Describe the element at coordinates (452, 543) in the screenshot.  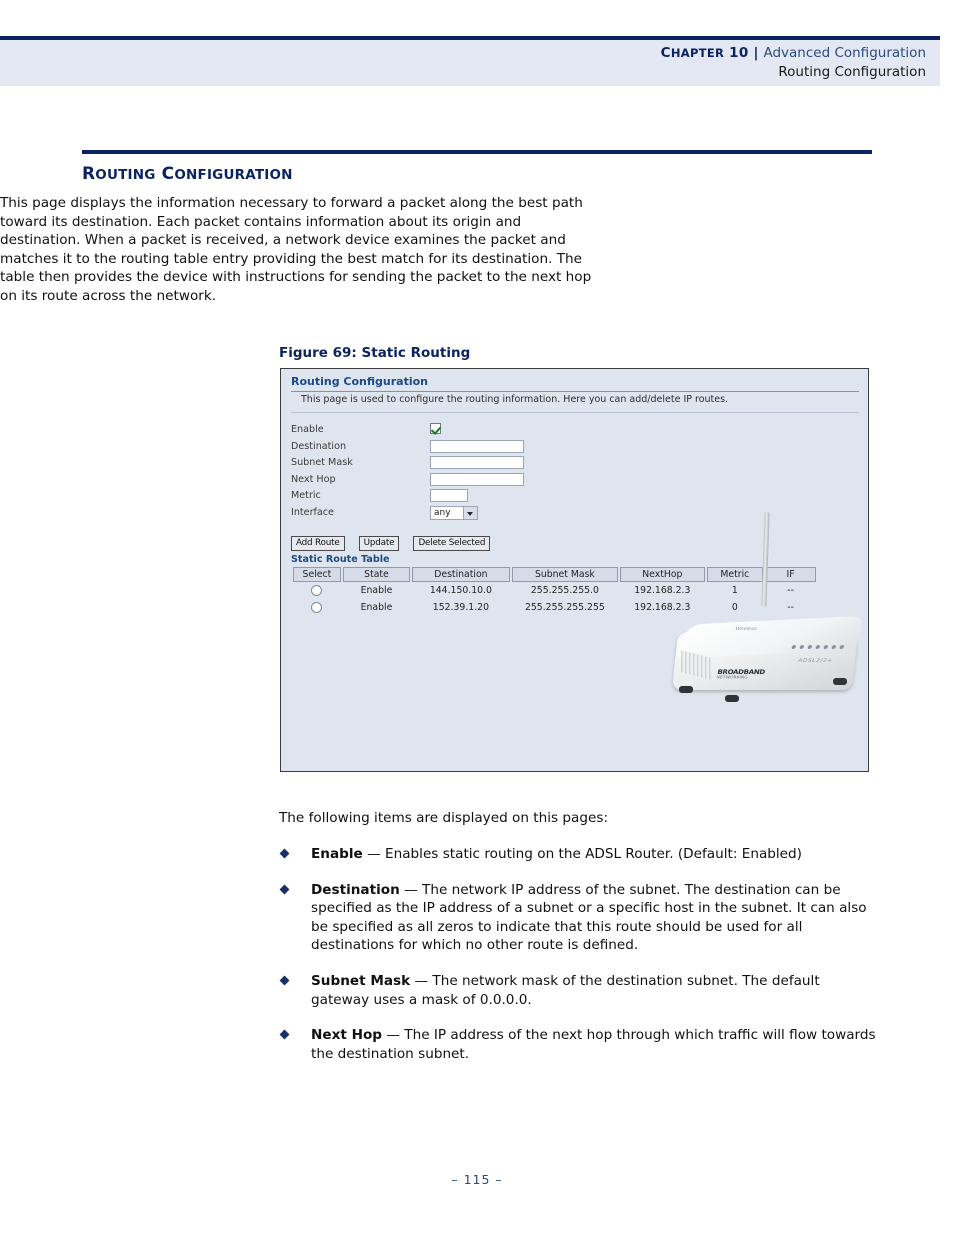
I see `delete-selected-button: Delete Selected` at that location.